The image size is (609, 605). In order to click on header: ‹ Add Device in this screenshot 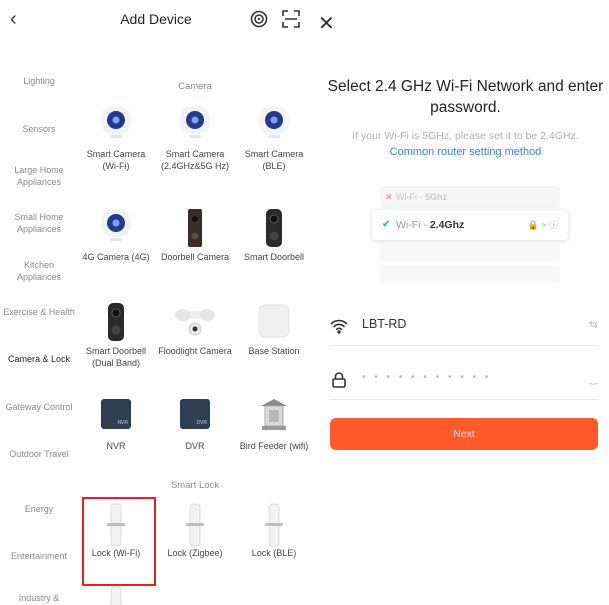, I will do `click(156, 20)`.